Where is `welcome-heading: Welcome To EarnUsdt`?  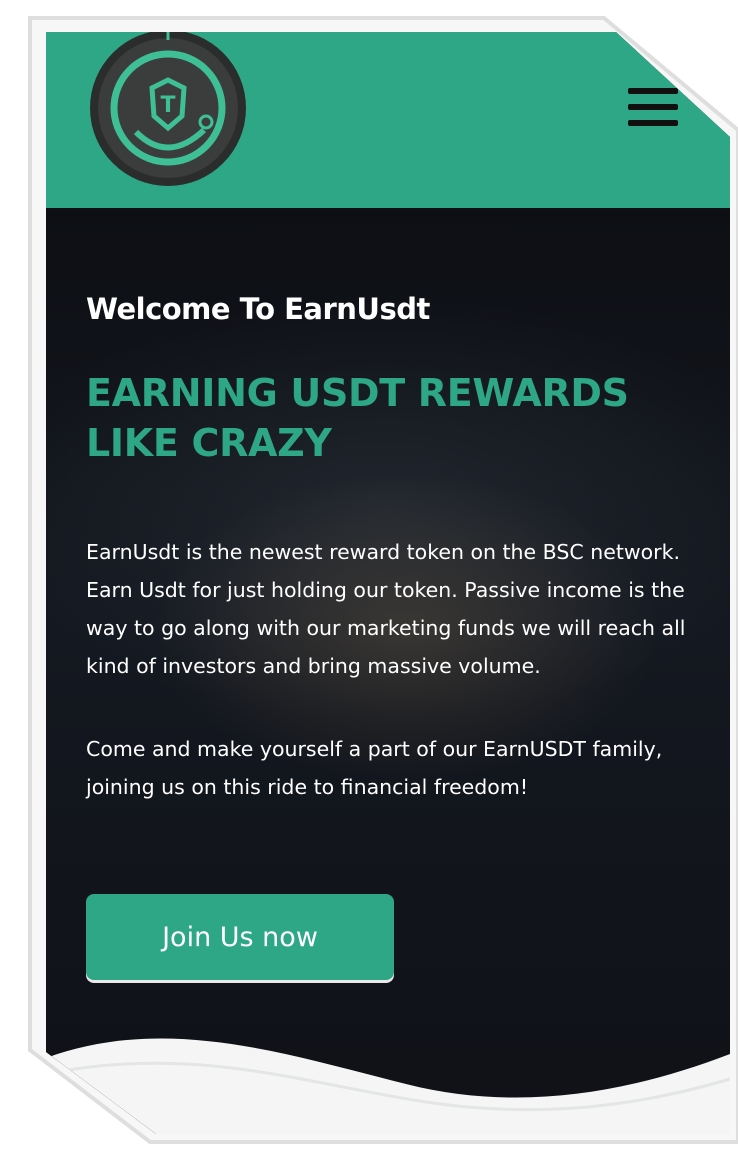 welcome-heading: Welcome To EarnUsdt is located at coordinates (258, 309).